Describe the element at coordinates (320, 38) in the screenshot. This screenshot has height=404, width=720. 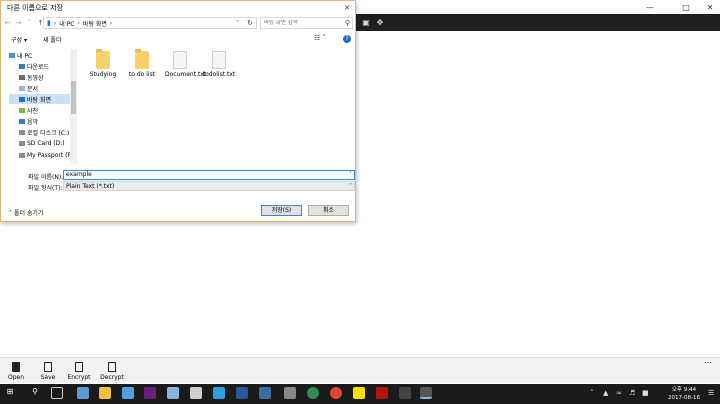
I see `view-options-icon: ☷ ˅` at that location.